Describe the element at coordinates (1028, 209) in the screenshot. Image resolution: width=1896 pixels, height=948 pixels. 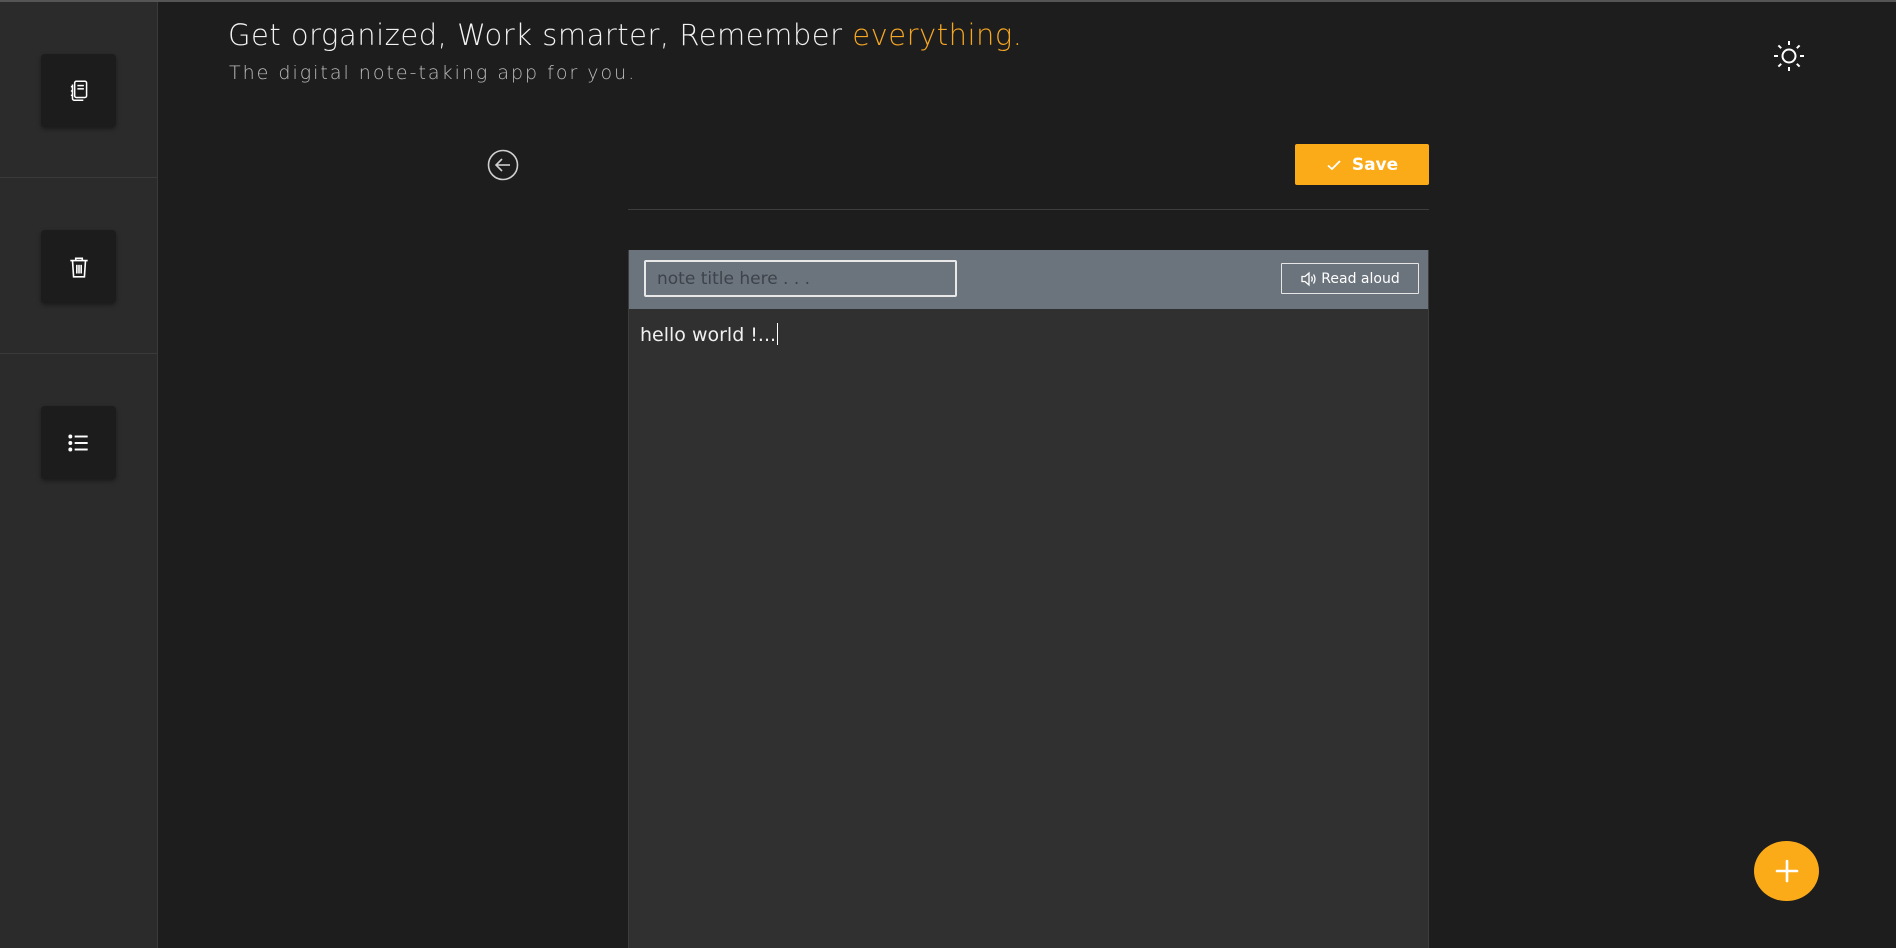
I see `divider` at that location.